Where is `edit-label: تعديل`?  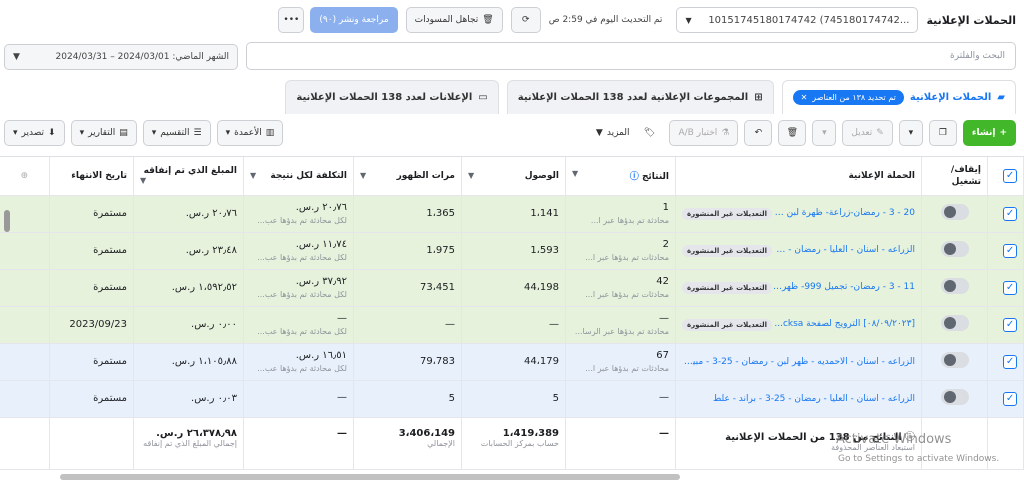
edit-label: تعديل is located at coordinates (862, 133).